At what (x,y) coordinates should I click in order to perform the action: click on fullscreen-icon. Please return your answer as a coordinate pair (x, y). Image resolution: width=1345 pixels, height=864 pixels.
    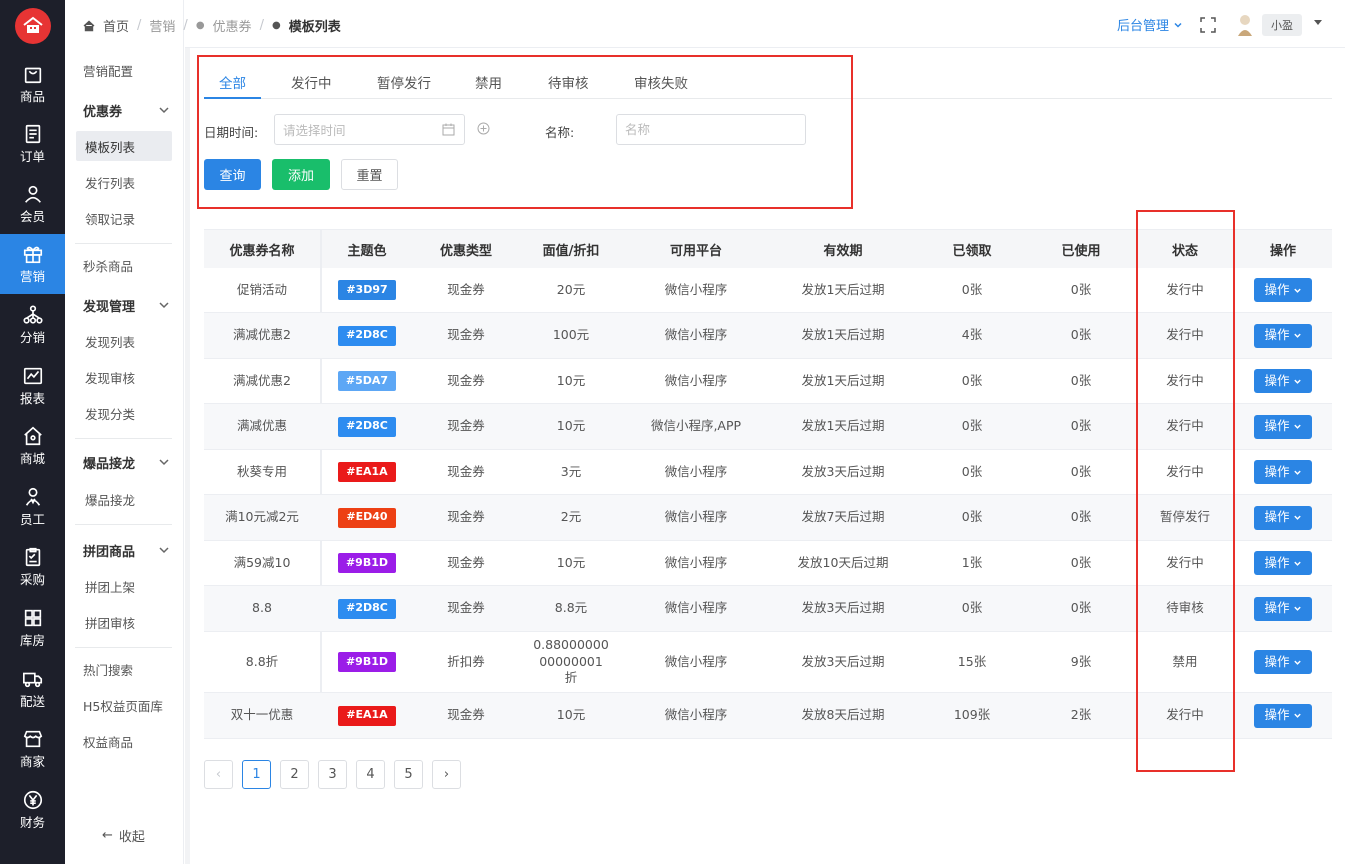
    Looking at the image, I should click on (1208, 25).